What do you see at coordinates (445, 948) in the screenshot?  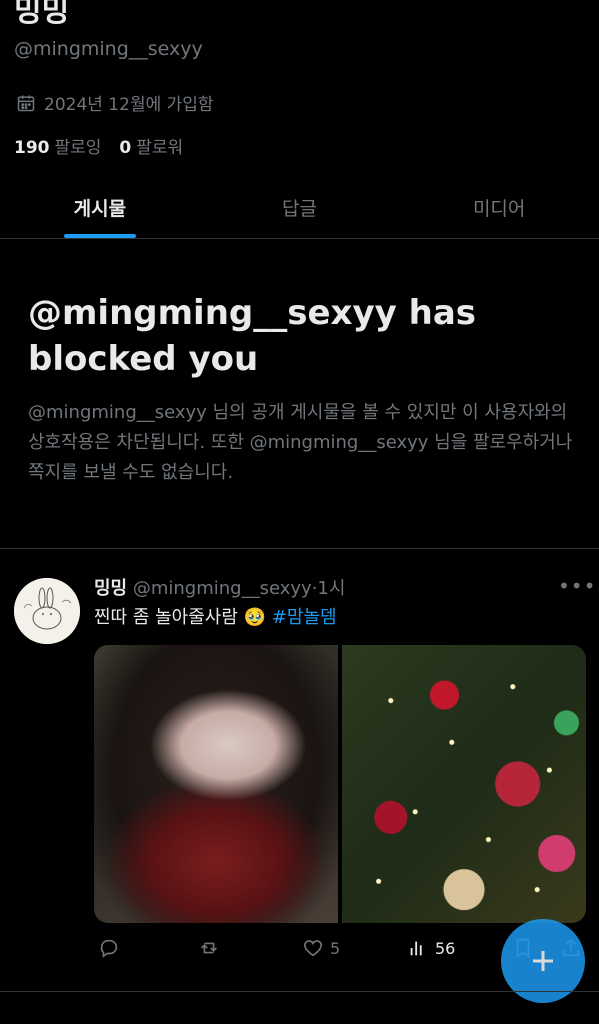 I see `views-count: 56` at bounding box center [445, 948].